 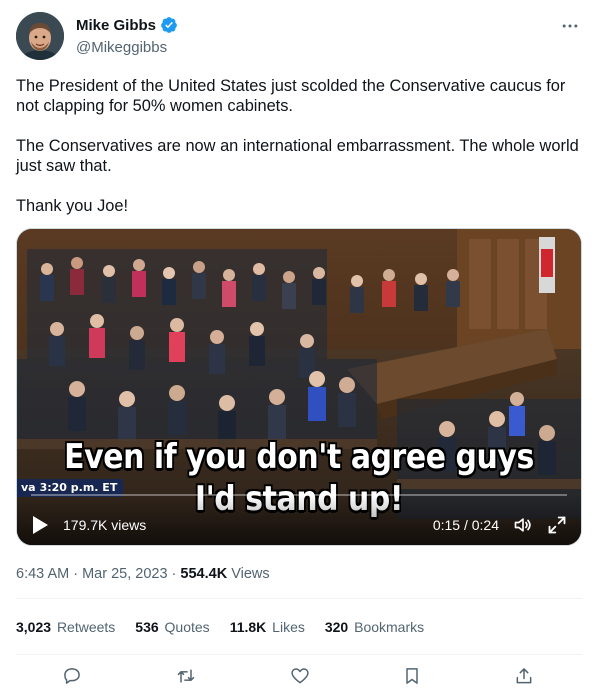 I want to click on play-icon, so click(x=40, y=525).